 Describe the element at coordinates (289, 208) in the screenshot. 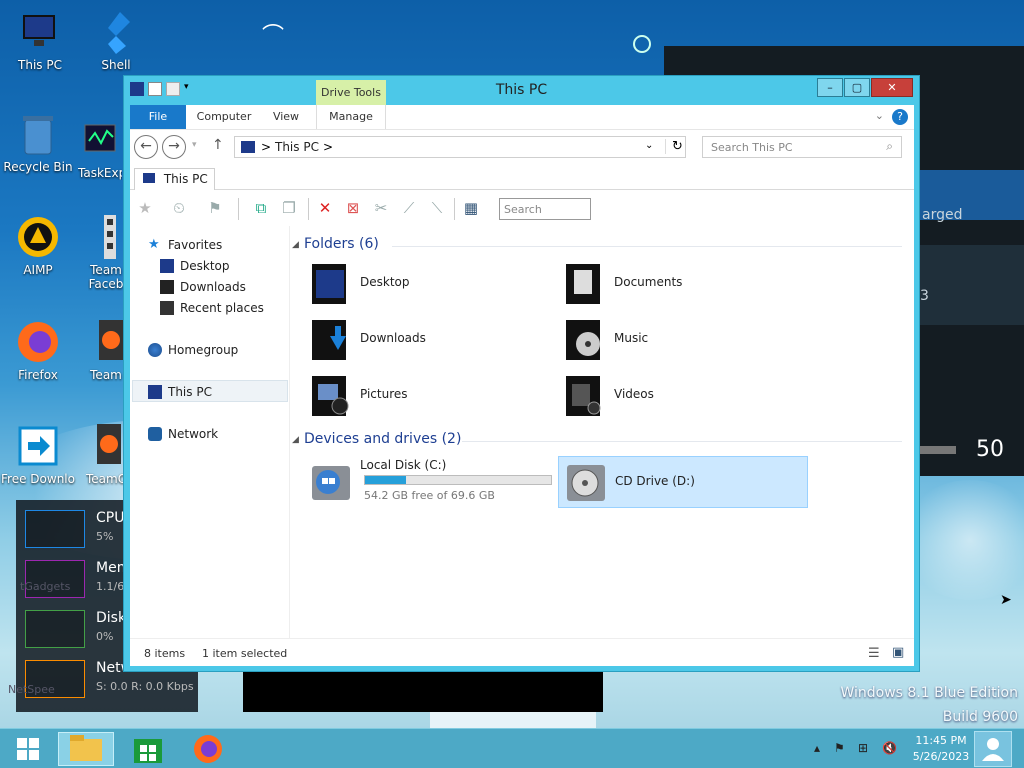

I see `windows-icon: ❐` at that location.